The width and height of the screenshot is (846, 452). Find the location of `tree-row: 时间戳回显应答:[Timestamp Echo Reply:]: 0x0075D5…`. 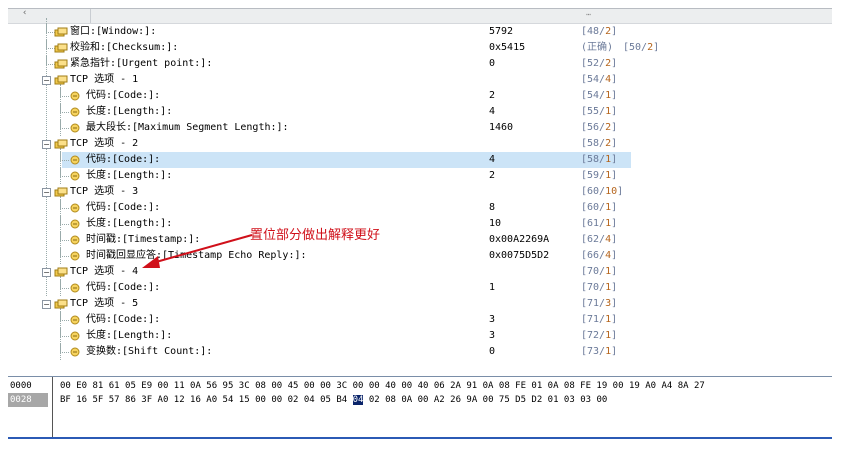

tree-row: 时间戳回显应答:[Timestamp Echo Reply:]: 0x0075D5… is located at coordinates (420, 256).